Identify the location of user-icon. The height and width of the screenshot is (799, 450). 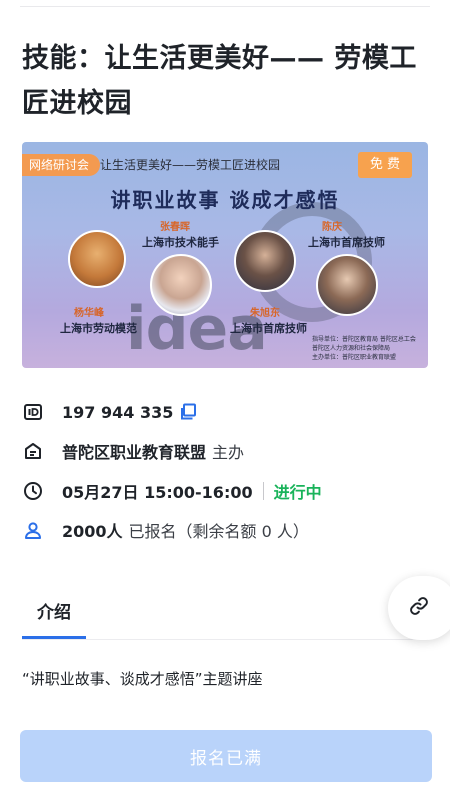
(33, 530).